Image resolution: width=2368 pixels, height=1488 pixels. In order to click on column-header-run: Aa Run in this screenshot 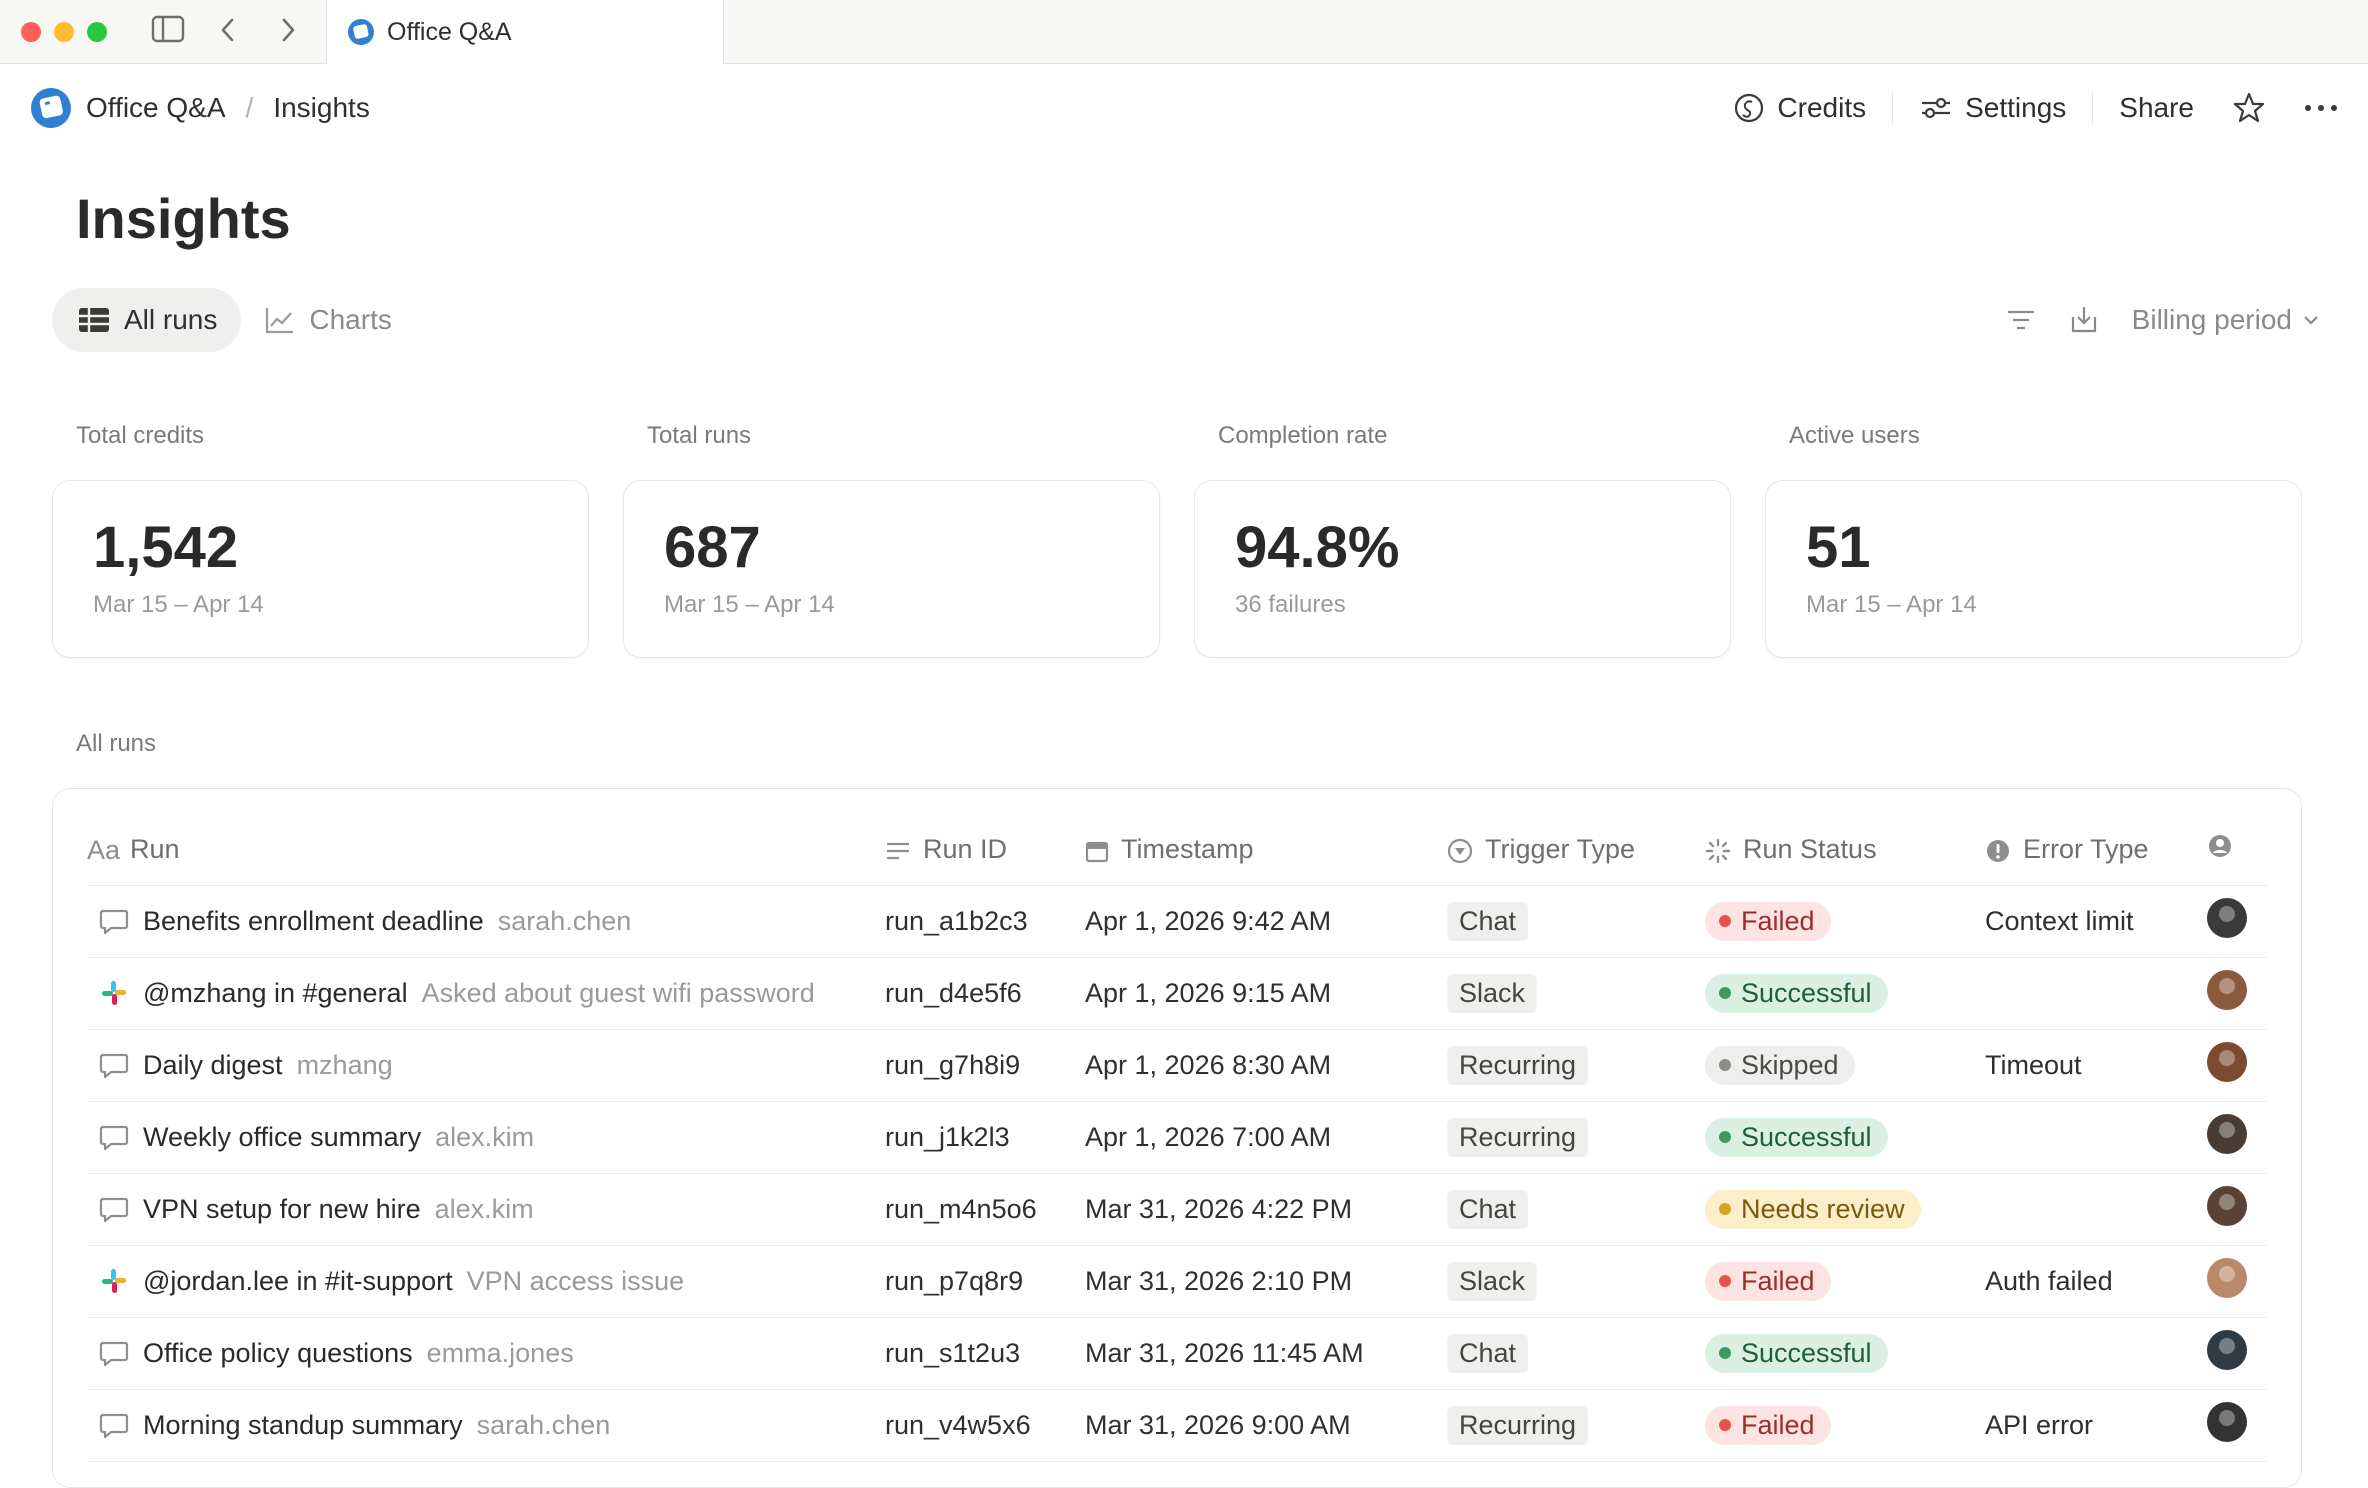, I will do `click(486, 850)`.